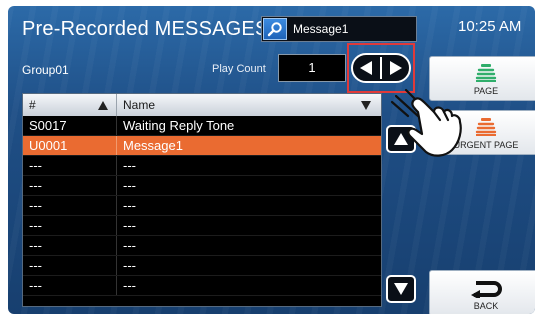  What do you see at coordinates (45, 70) in the screenshot?
I see `group-label: Group01` at bounding box center [45, 70].